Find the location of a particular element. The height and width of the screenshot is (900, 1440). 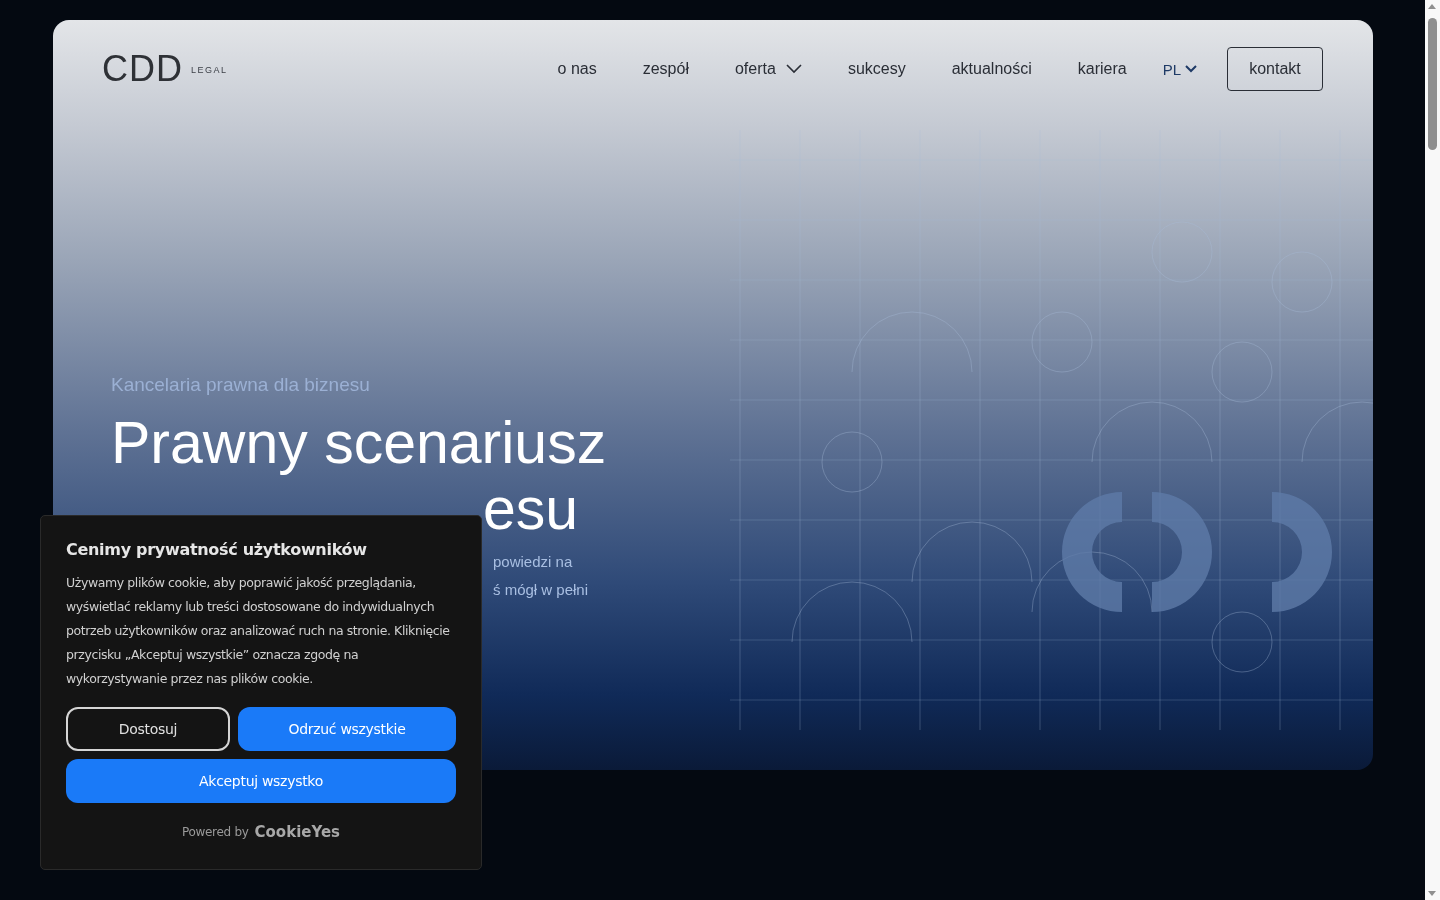

nav-link: sukcesy is located at coordinates (876, 69).